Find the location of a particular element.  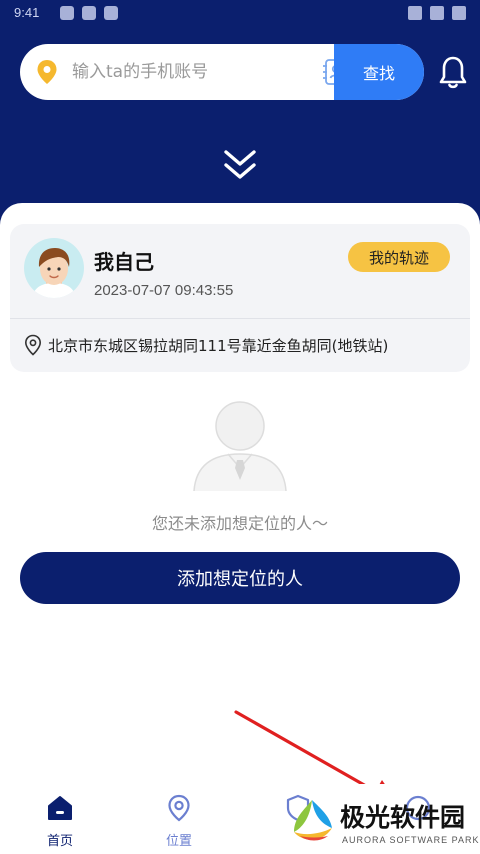

self-name: 我自己 is located at coordinates (124, 262).